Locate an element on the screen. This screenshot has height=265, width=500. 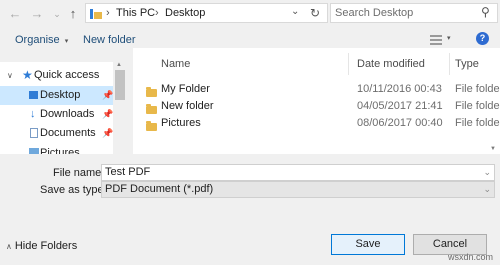
hide-folders-toggle: ∧ Hide Folders is located at coordinates (41, 246).